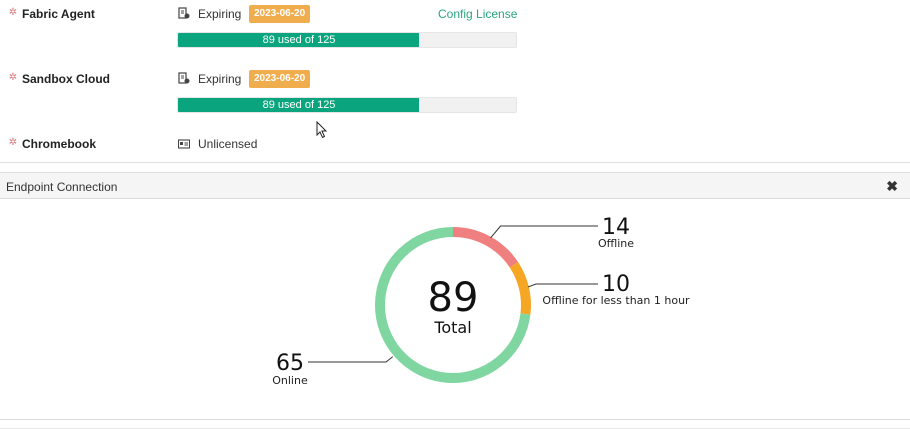  What do you see at coordinates (452, 327) in the screenshot?
I see `center-total-label: Total` at bounding box center [452, 327].